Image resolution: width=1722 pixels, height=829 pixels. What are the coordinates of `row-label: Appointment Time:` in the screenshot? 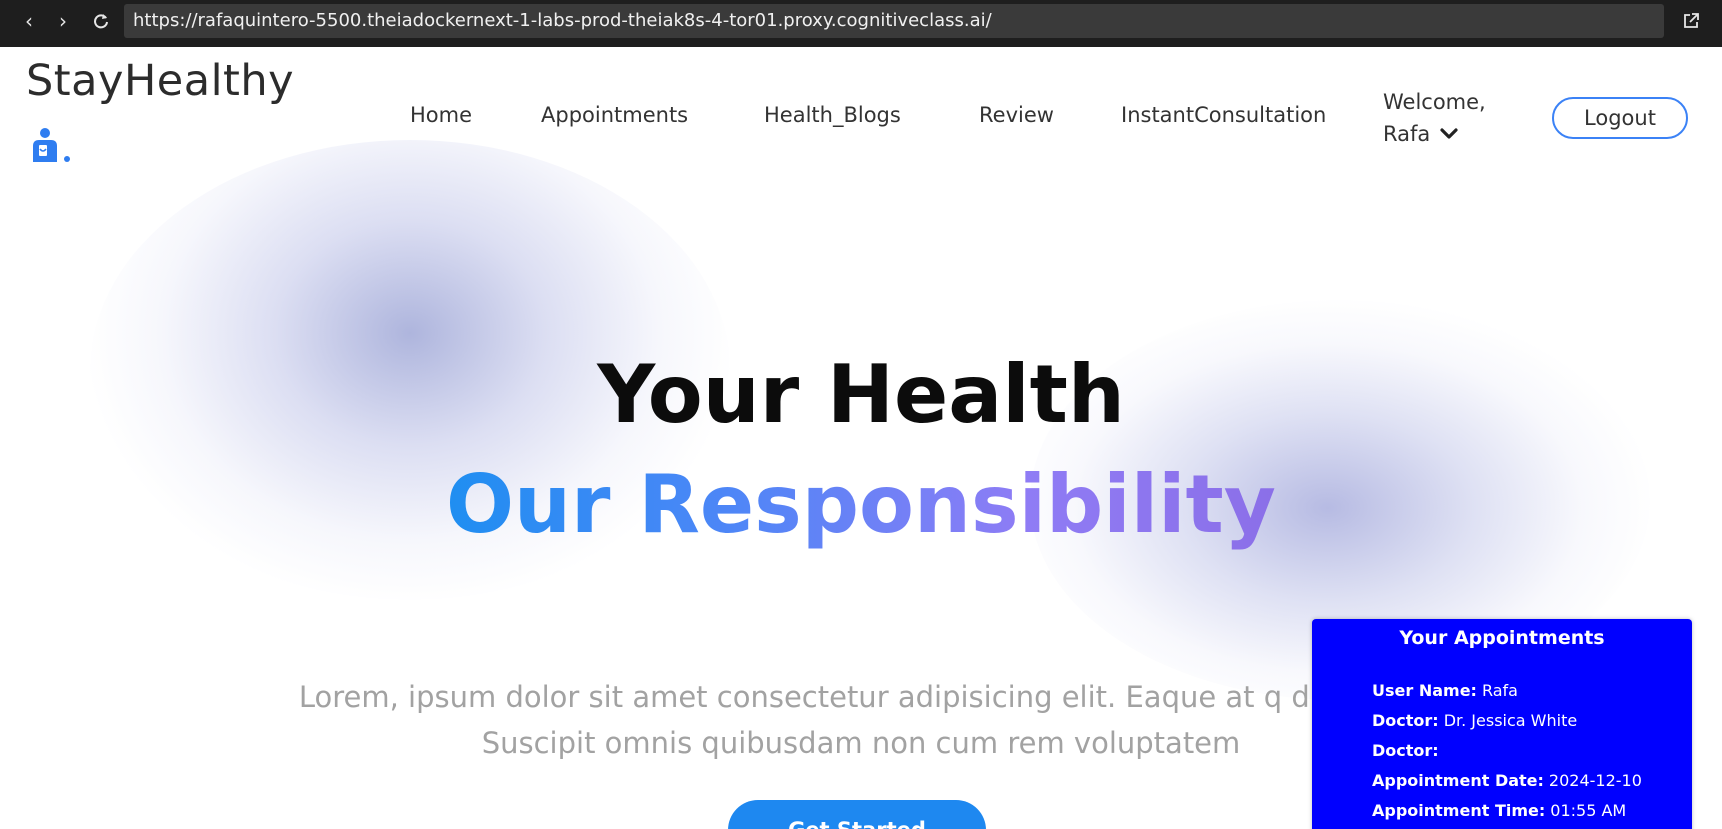 It's located at (1459, 810).